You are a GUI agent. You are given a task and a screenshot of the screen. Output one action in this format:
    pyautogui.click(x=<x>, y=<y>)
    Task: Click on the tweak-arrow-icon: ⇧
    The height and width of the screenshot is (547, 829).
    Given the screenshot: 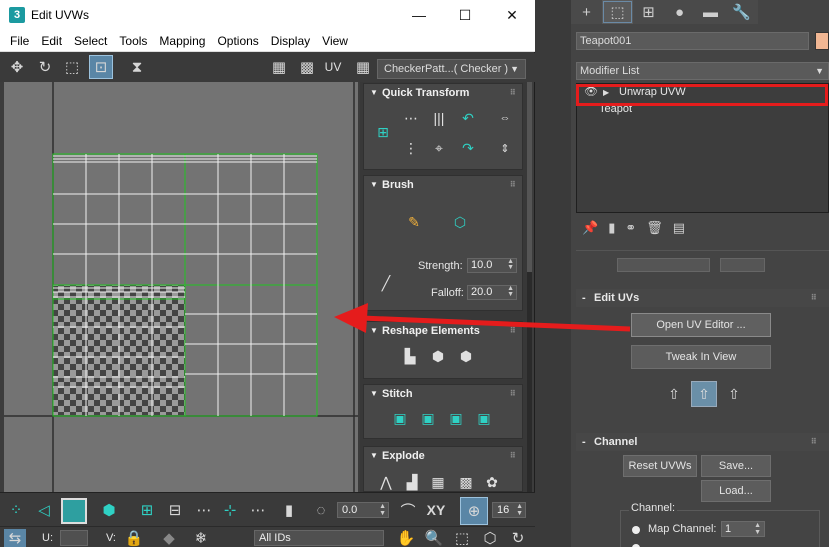 What is the action you would take?
    pyautogui.click(x=734, y=394)
    